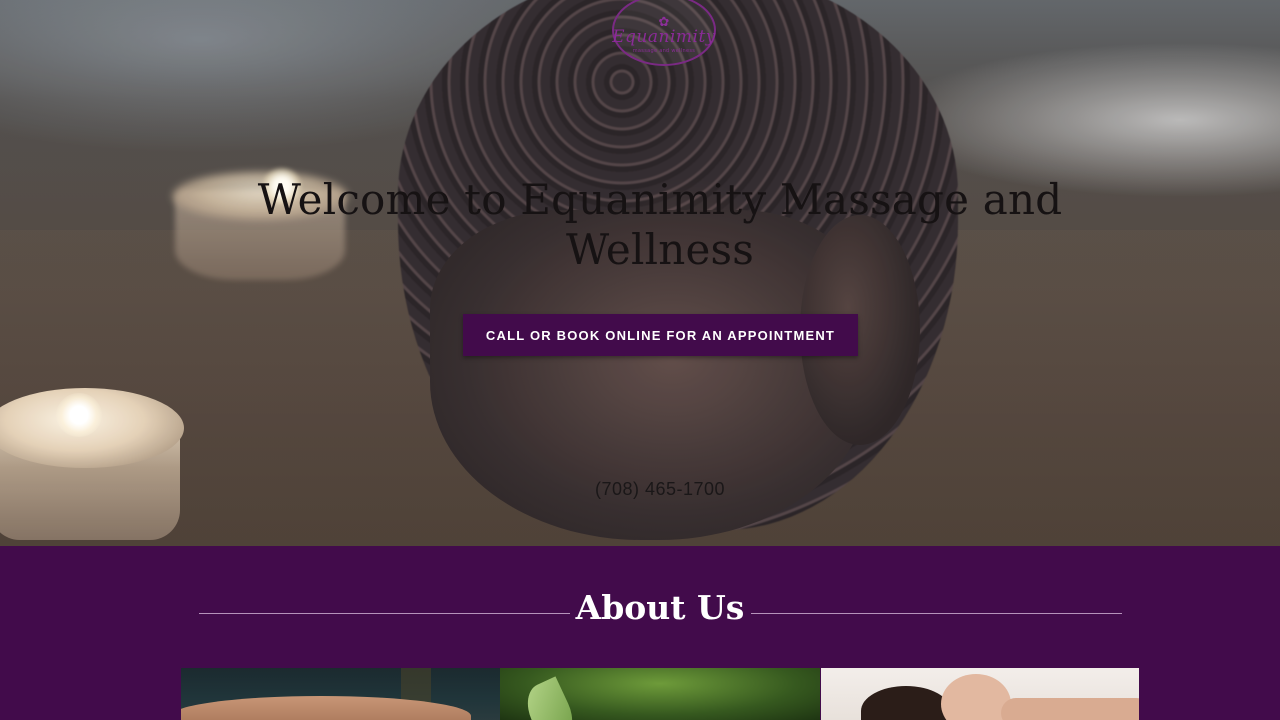 The height and width of the screenshot is (720, 1280). What do you see at coordinates (664, 51) in the screenshot?
I see `logo-tagline: massage and wellness` at bounding box center [664, 51].